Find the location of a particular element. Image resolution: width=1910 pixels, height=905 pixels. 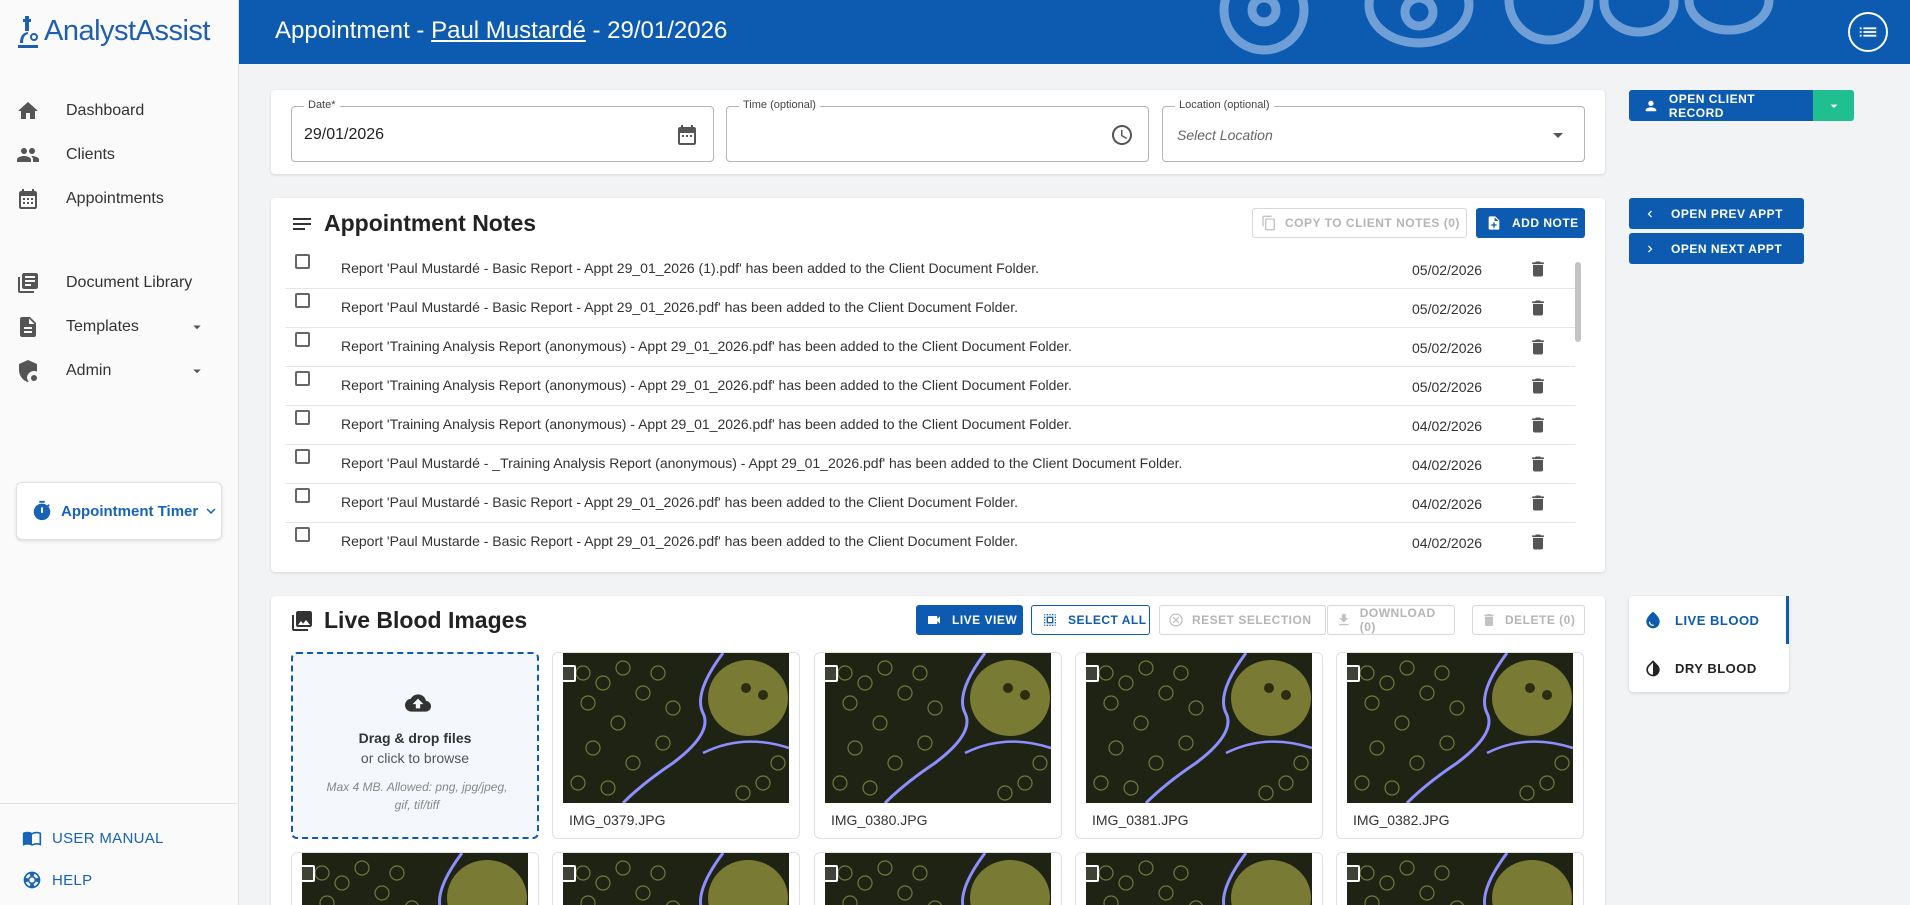

blood-type-nav: LIVE BLOOD DRY BLOOD is located at coordinates (1709, 644).